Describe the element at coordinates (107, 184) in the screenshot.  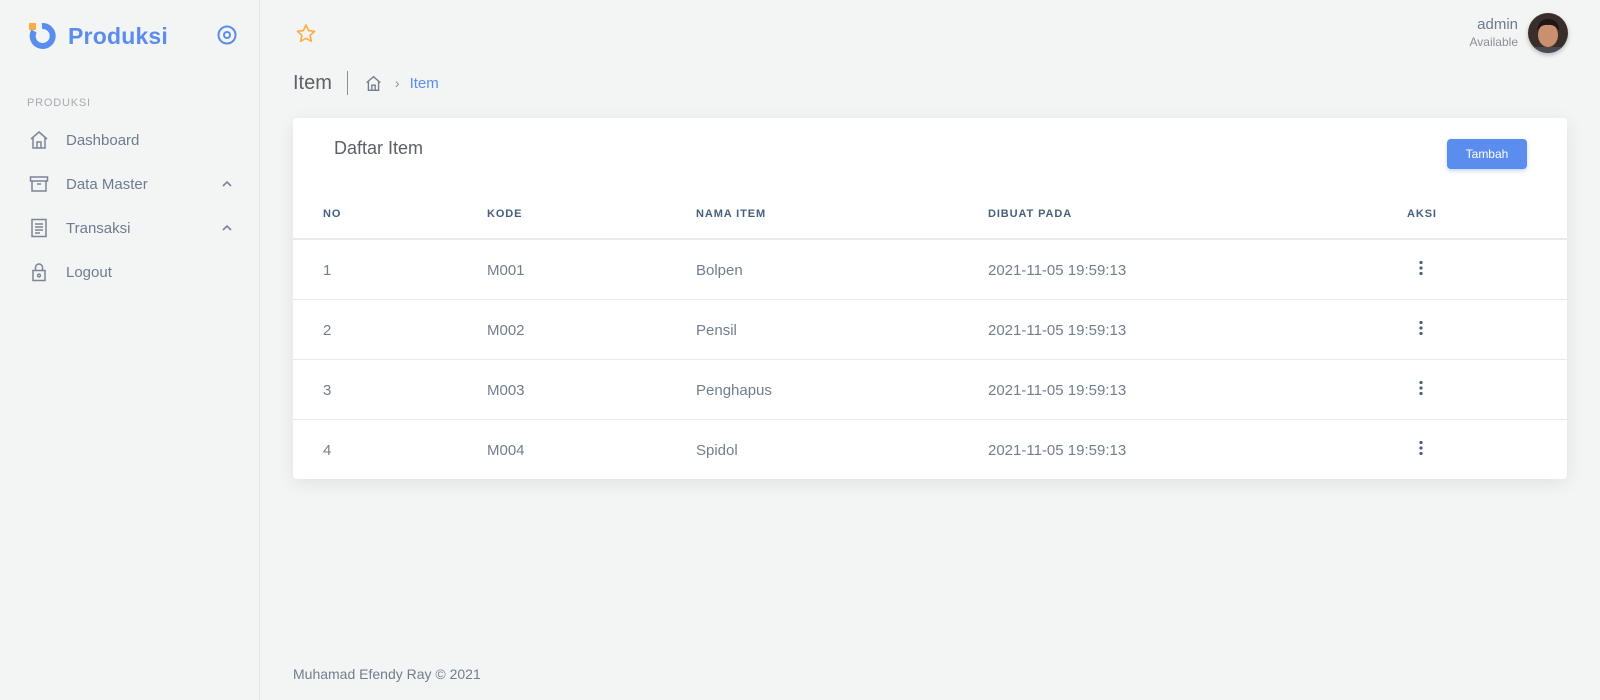
I see `sidebar-item-label: Data Master` at that location.